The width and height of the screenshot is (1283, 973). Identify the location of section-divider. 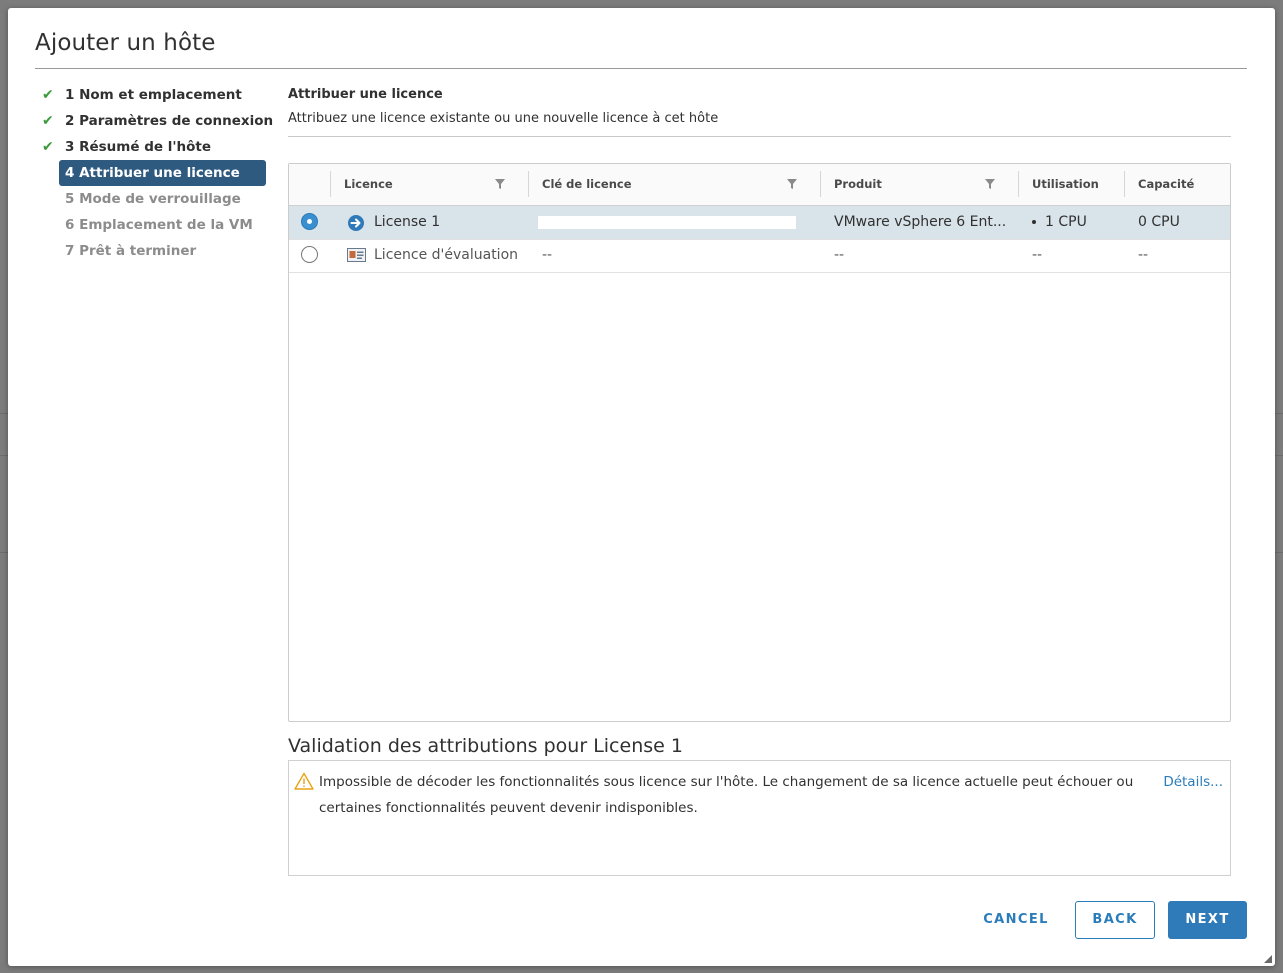
(759, 136).